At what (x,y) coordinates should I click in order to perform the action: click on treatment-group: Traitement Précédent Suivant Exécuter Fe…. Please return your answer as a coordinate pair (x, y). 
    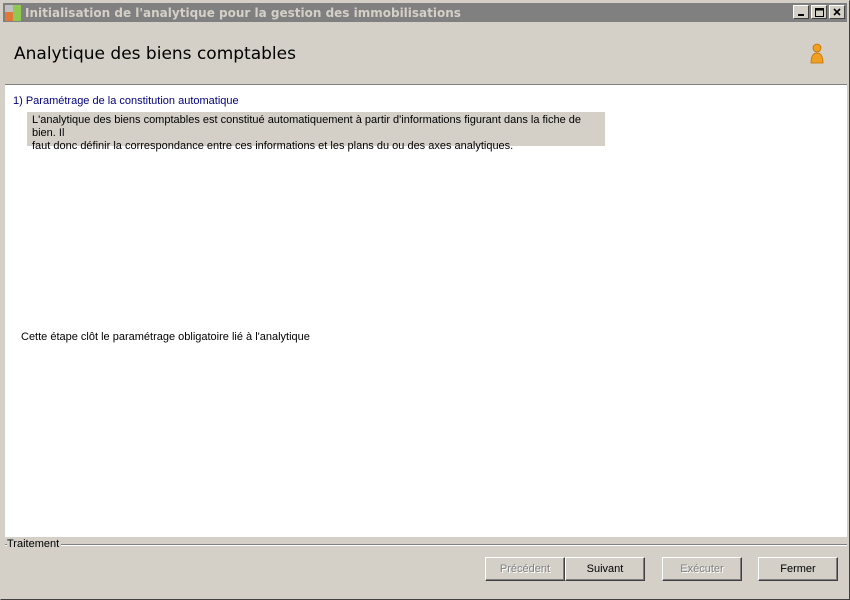
    Looking at the image, I should click on (426, 568).